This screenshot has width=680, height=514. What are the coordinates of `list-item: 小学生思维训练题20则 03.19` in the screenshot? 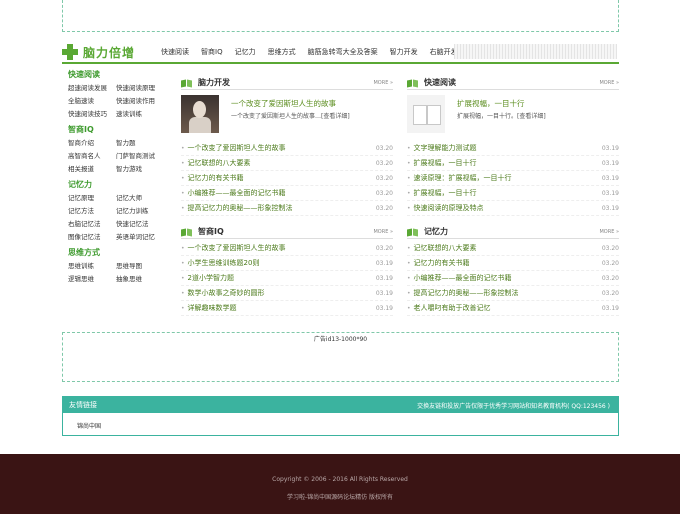 It's located at (287, 263).